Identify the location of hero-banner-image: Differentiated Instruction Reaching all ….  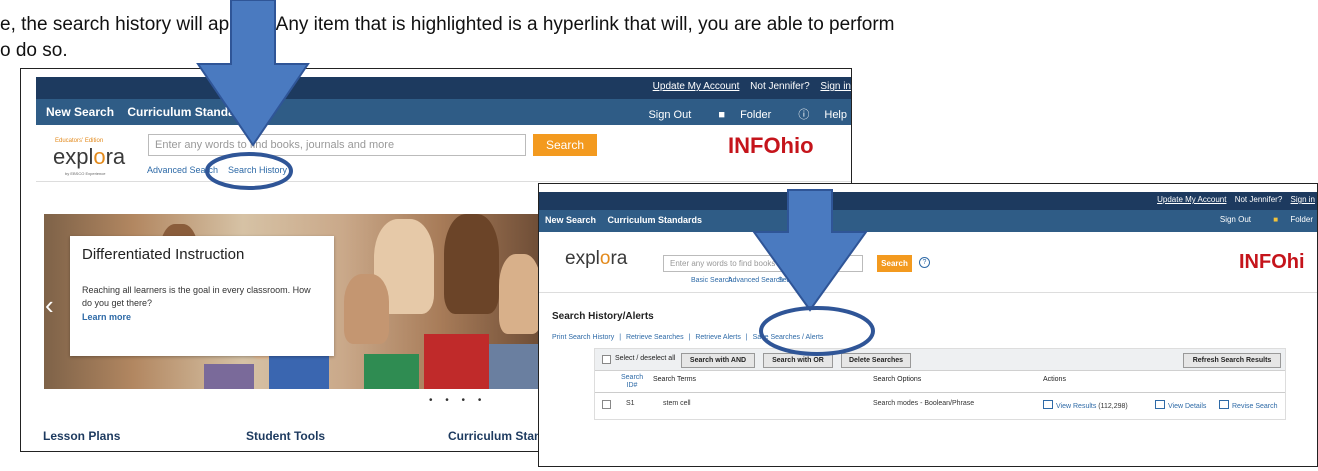
(292, 301).